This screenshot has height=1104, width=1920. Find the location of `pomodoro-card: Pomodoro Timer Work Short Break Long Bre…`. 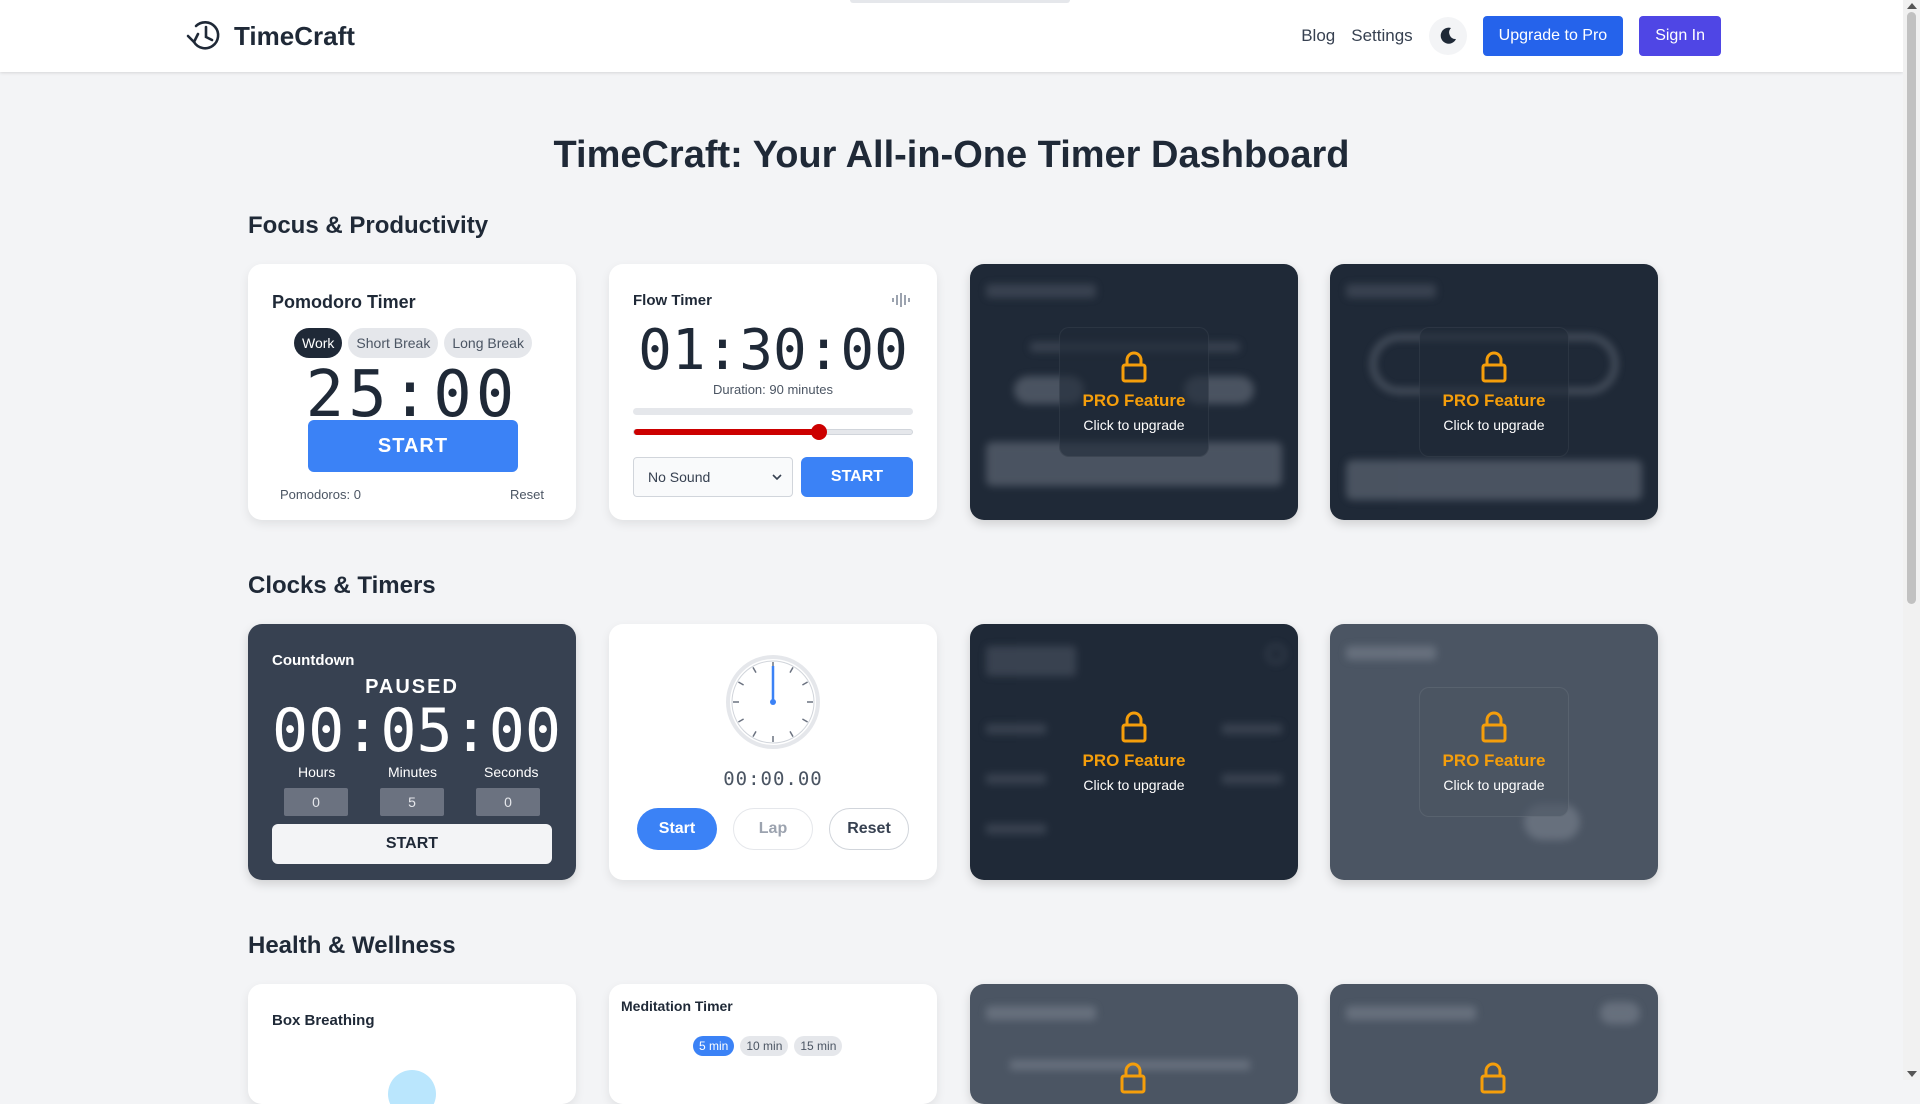

pomodoro-card: Pomodoro Timer Work Short Break Long Bre… is located at coordinates (412, 392).